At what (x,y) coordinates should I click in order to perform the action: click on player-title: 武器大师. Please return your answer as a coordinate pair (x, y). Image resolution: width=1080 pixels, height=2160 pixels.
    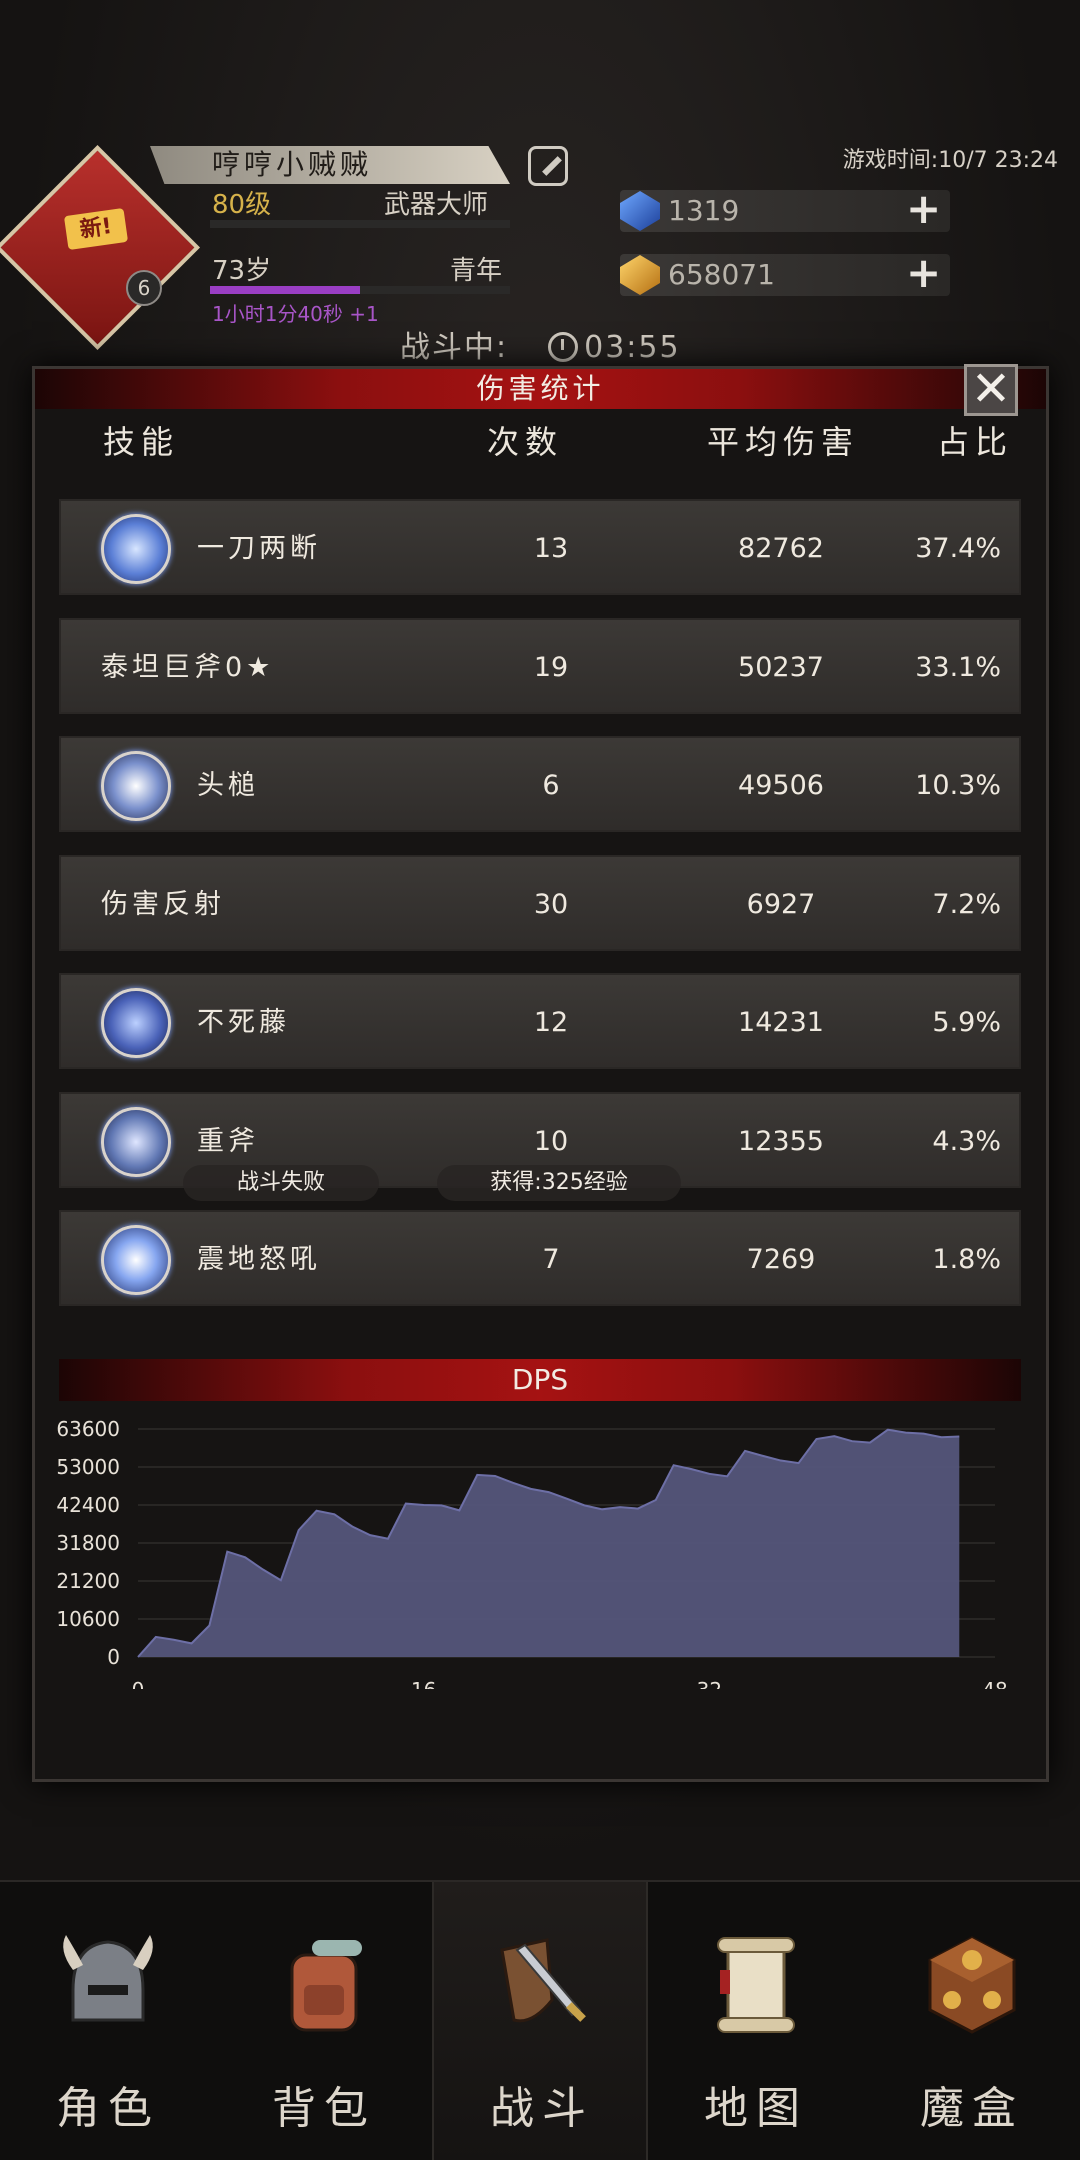
    Looking at the image, I should click on (436, 205).